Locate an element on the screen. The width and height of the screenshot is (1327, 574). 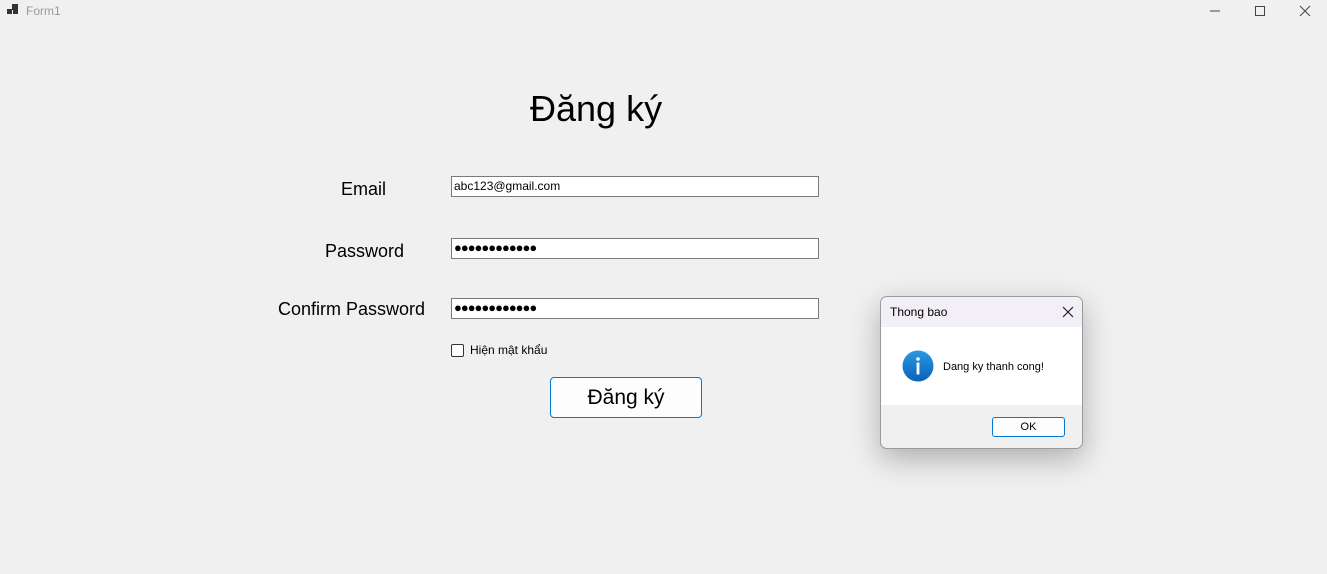
confirm-password-field: ●●●●●●●●●●●● is located at coordinates (635, 308).